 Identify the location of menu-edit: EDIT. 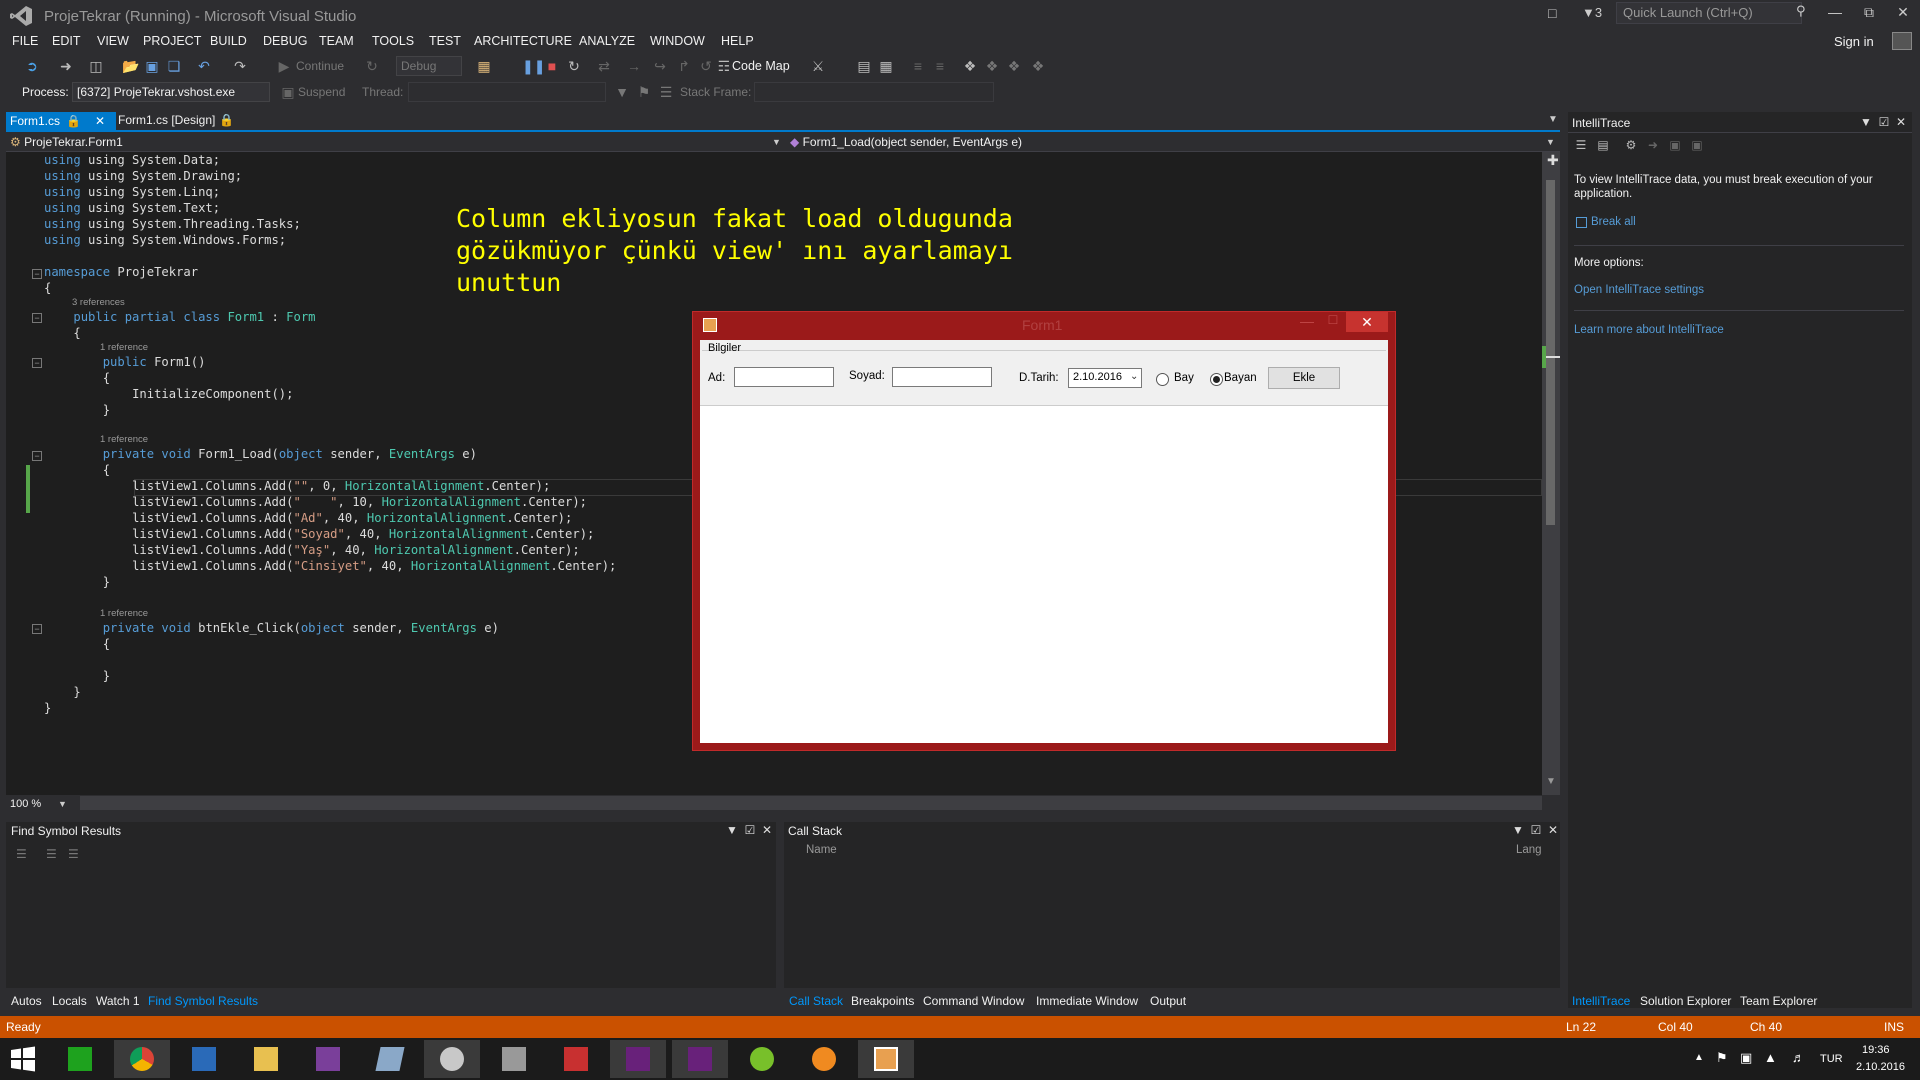
(66, 41).